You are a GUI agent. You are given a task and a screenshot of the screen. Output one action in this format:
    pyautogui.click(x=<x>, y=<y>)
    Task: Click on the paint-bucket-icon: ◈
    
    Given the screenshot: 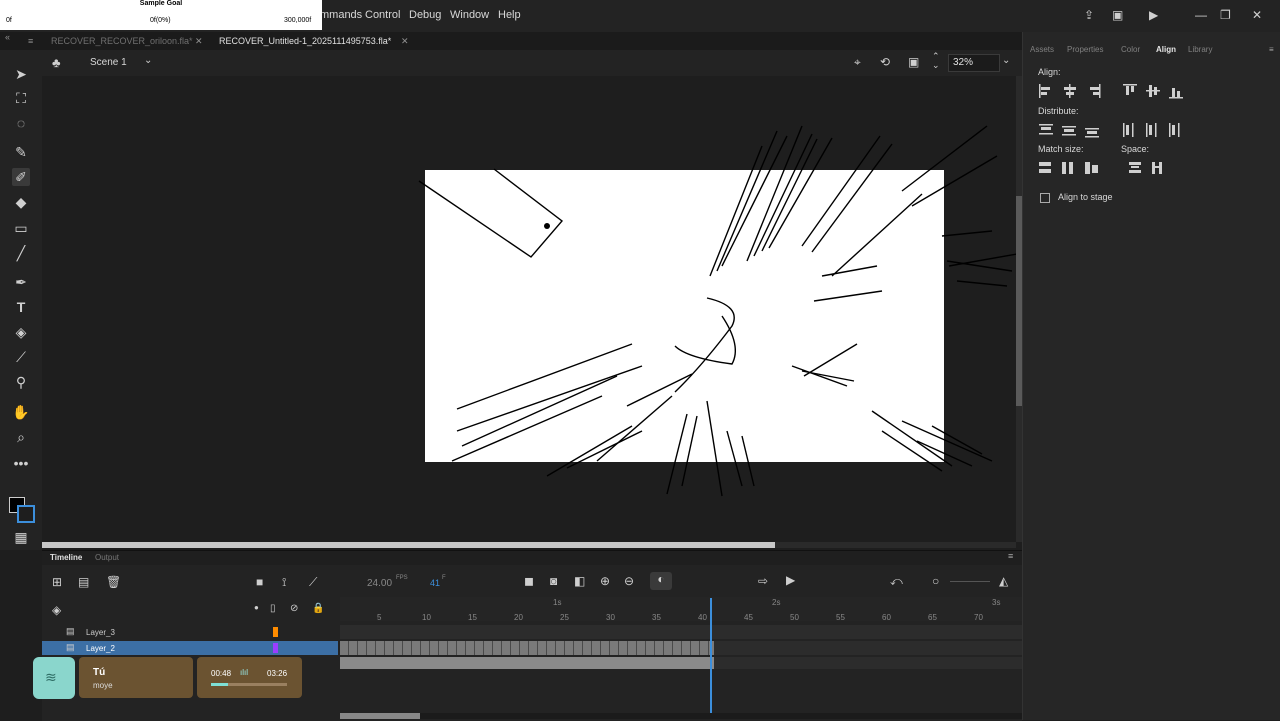 What is the action you would take?
    pyautogui.click(x=21, y=332)
    